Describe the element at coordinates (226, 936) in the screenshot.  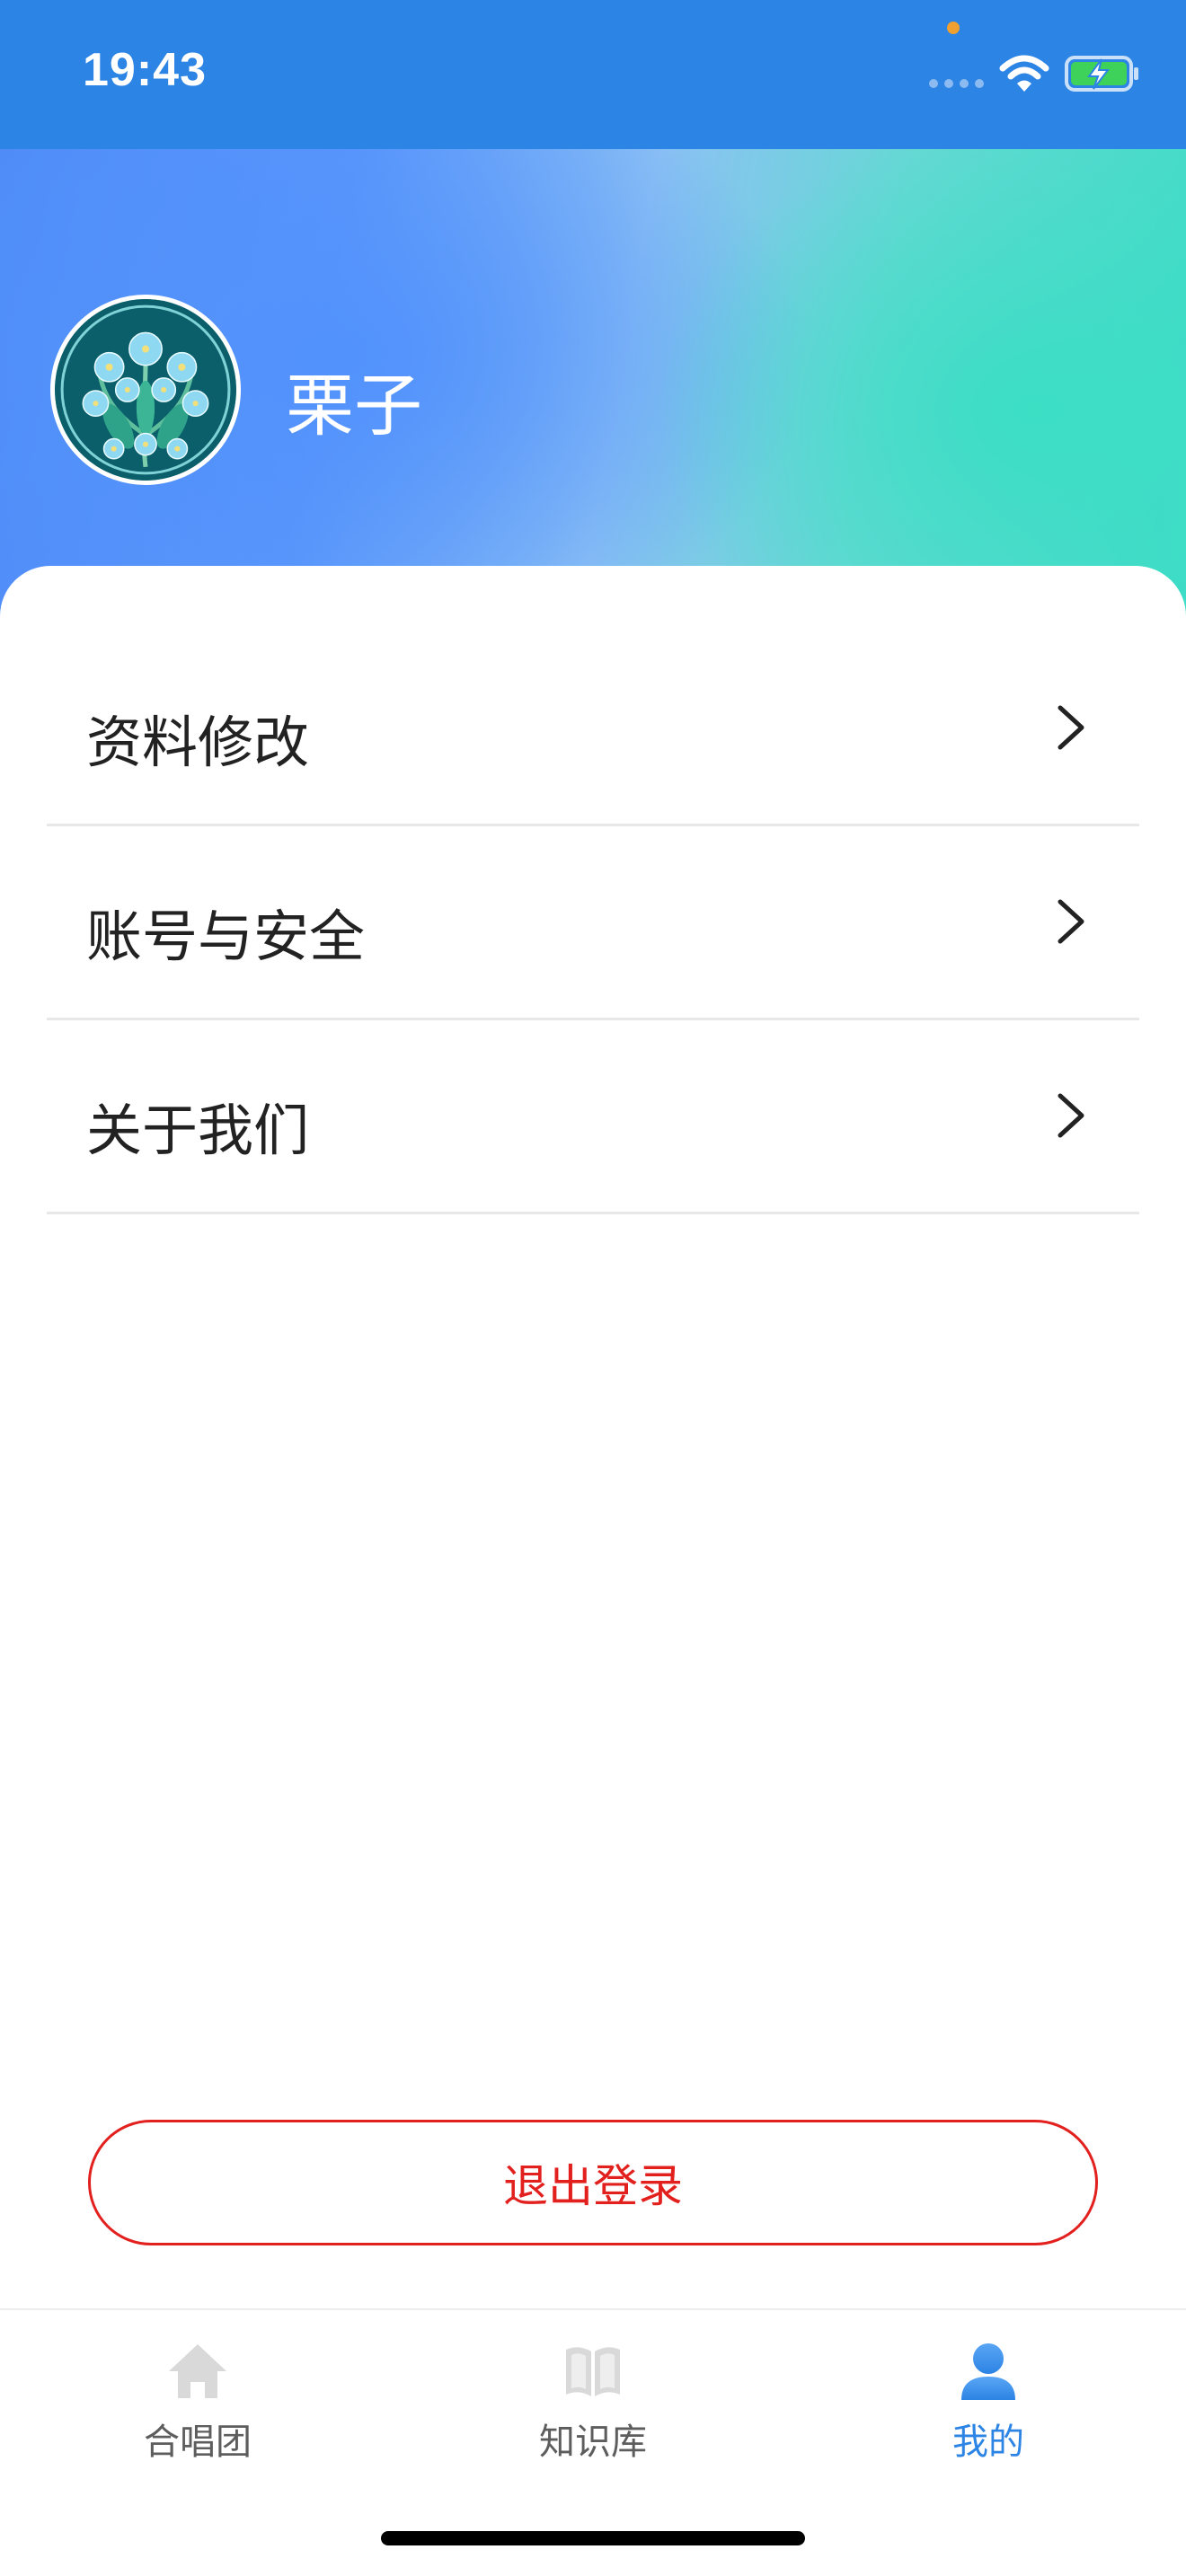
I see `menu-item-label: 账号与安全` at that location.